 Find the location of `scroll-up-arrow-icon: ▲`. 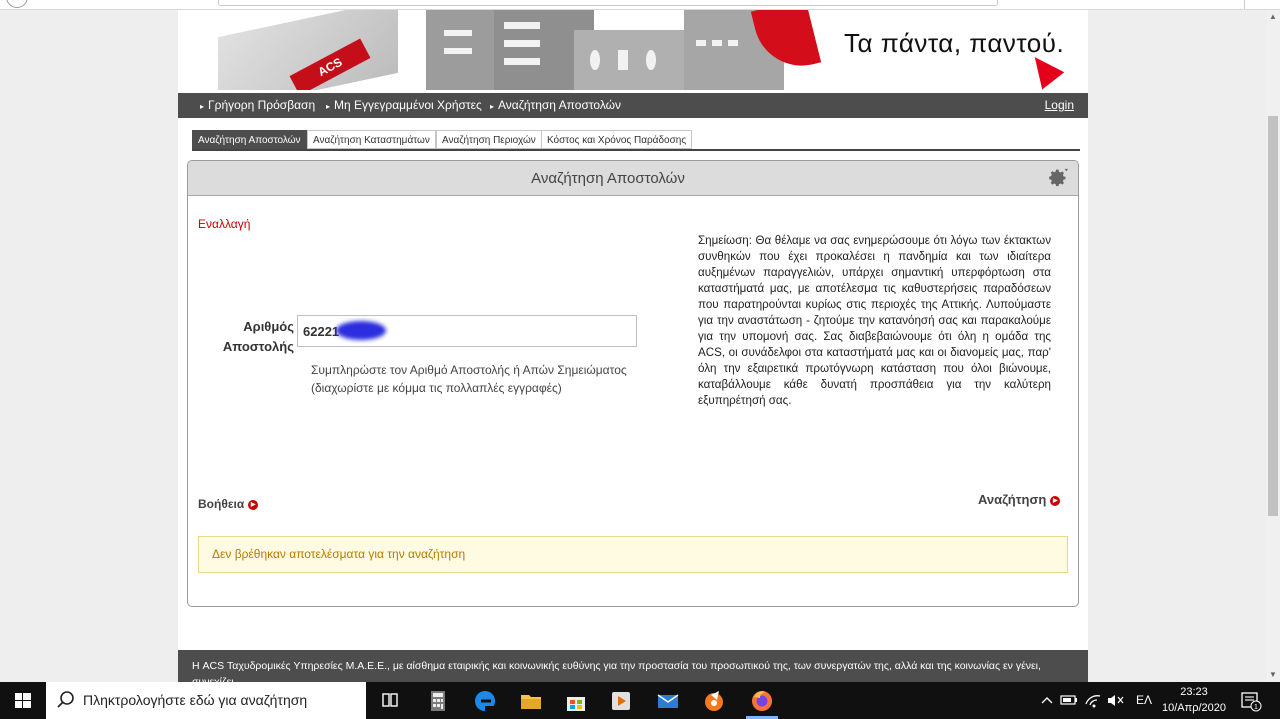

scroll-up-arrow-icon: ▲ is located at coordinates (1273, 17).